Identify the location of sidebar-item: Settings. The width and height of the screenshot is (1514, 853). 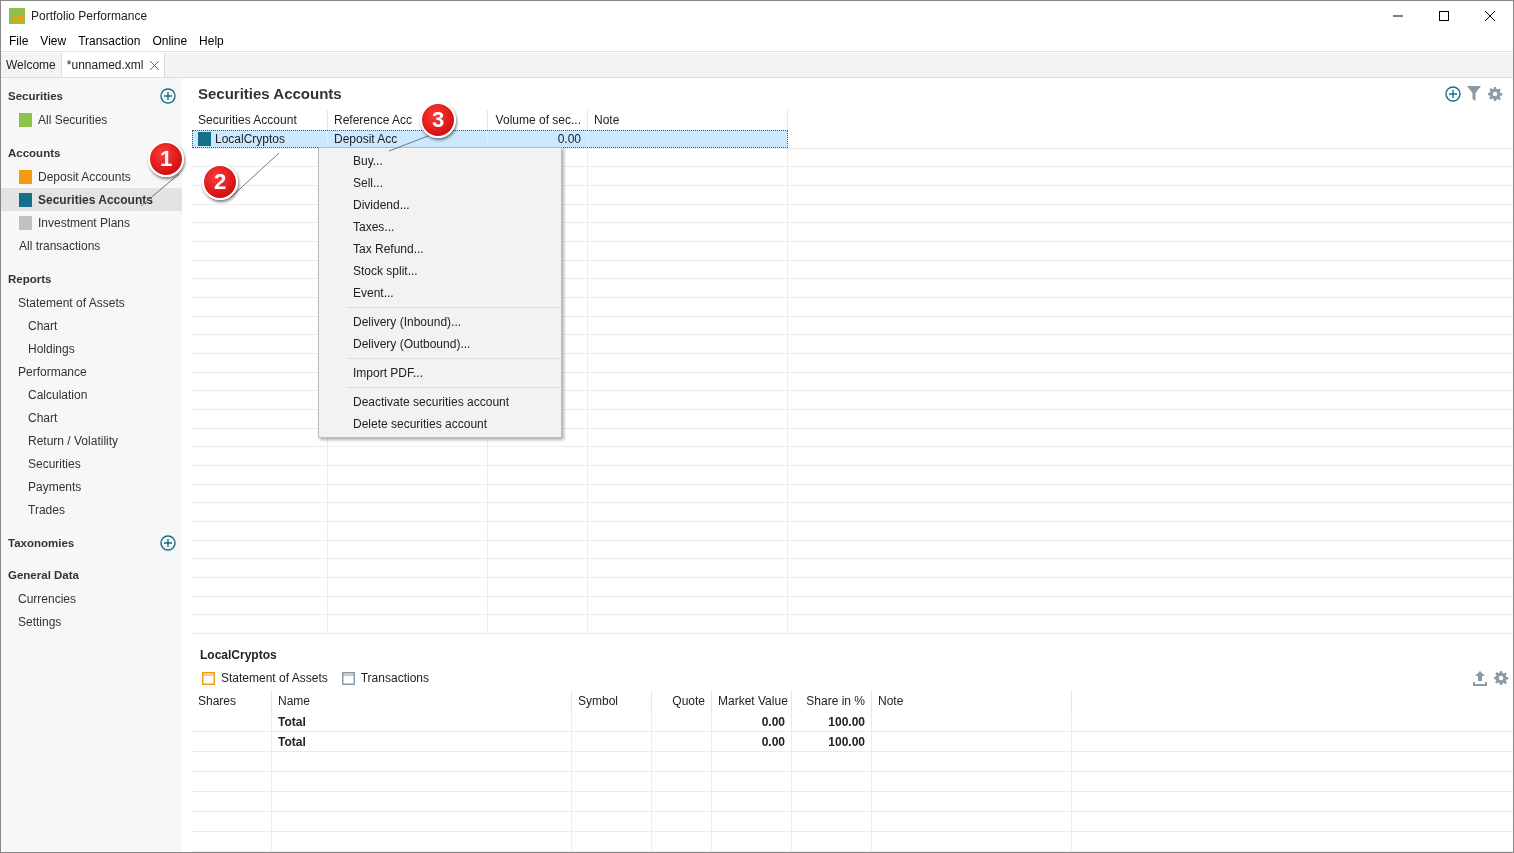
(33, 621).